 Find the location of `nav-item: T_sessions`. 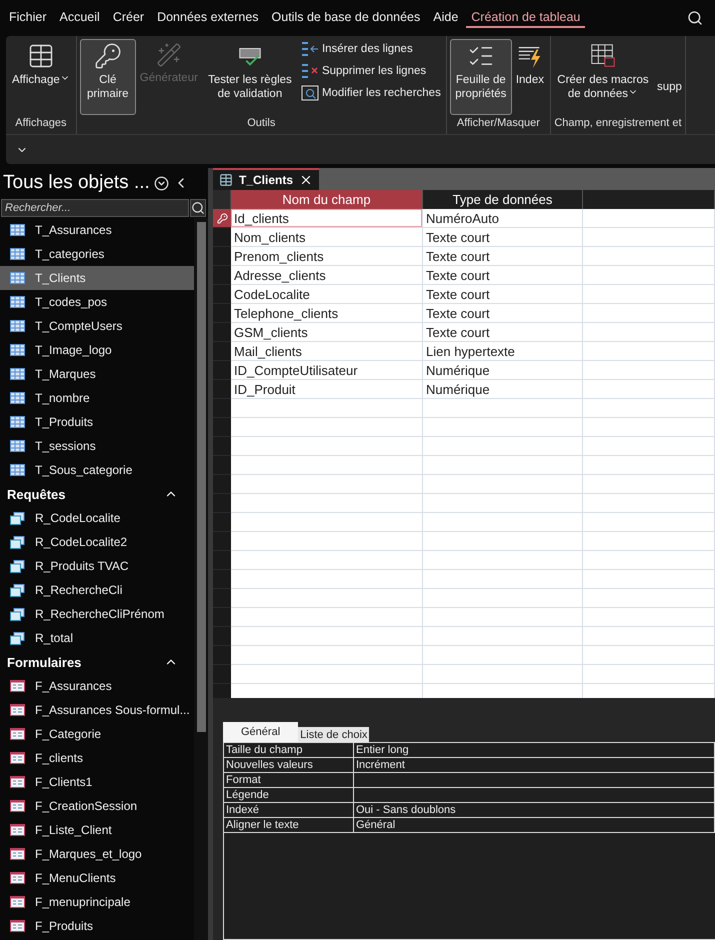

nav-item: T_sessions is located at coordinates (97, 446).